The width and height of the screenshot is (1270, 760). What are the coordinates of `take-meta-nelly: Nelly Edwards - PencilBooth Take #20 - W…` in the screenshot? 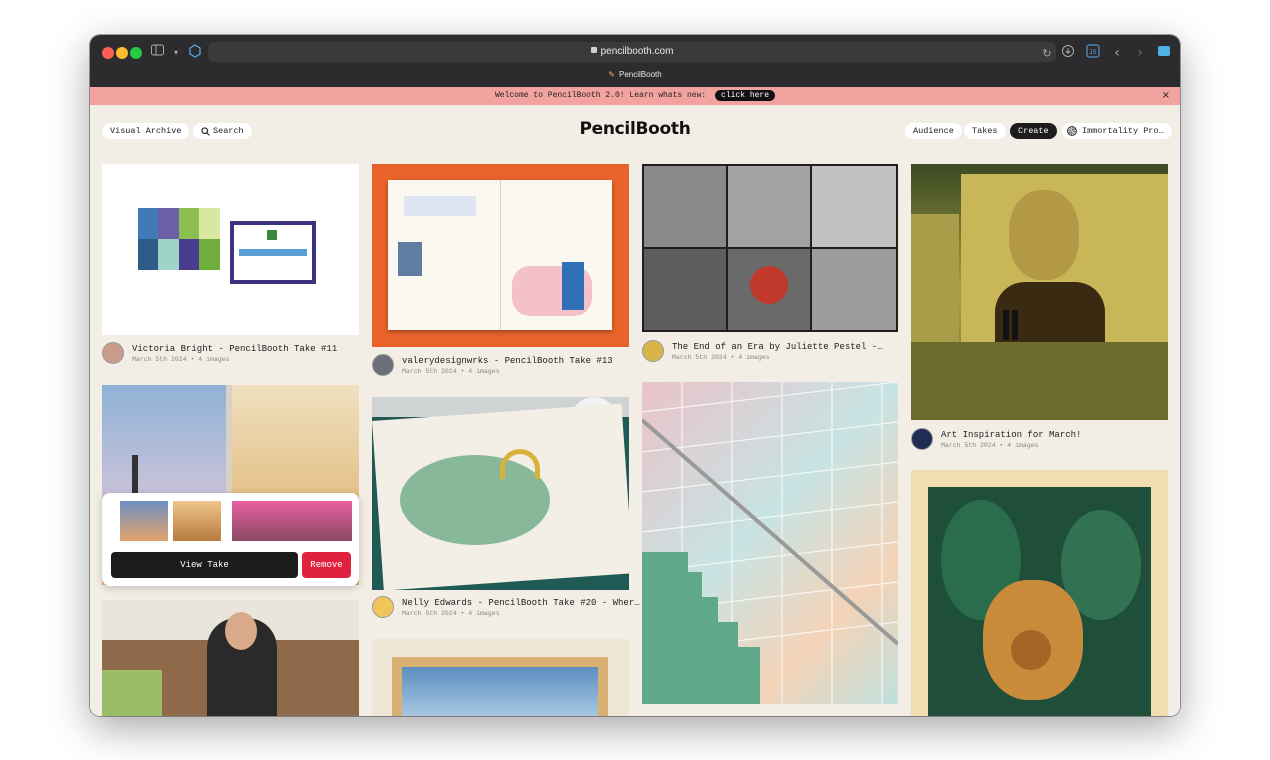 It's located at (506, 609).